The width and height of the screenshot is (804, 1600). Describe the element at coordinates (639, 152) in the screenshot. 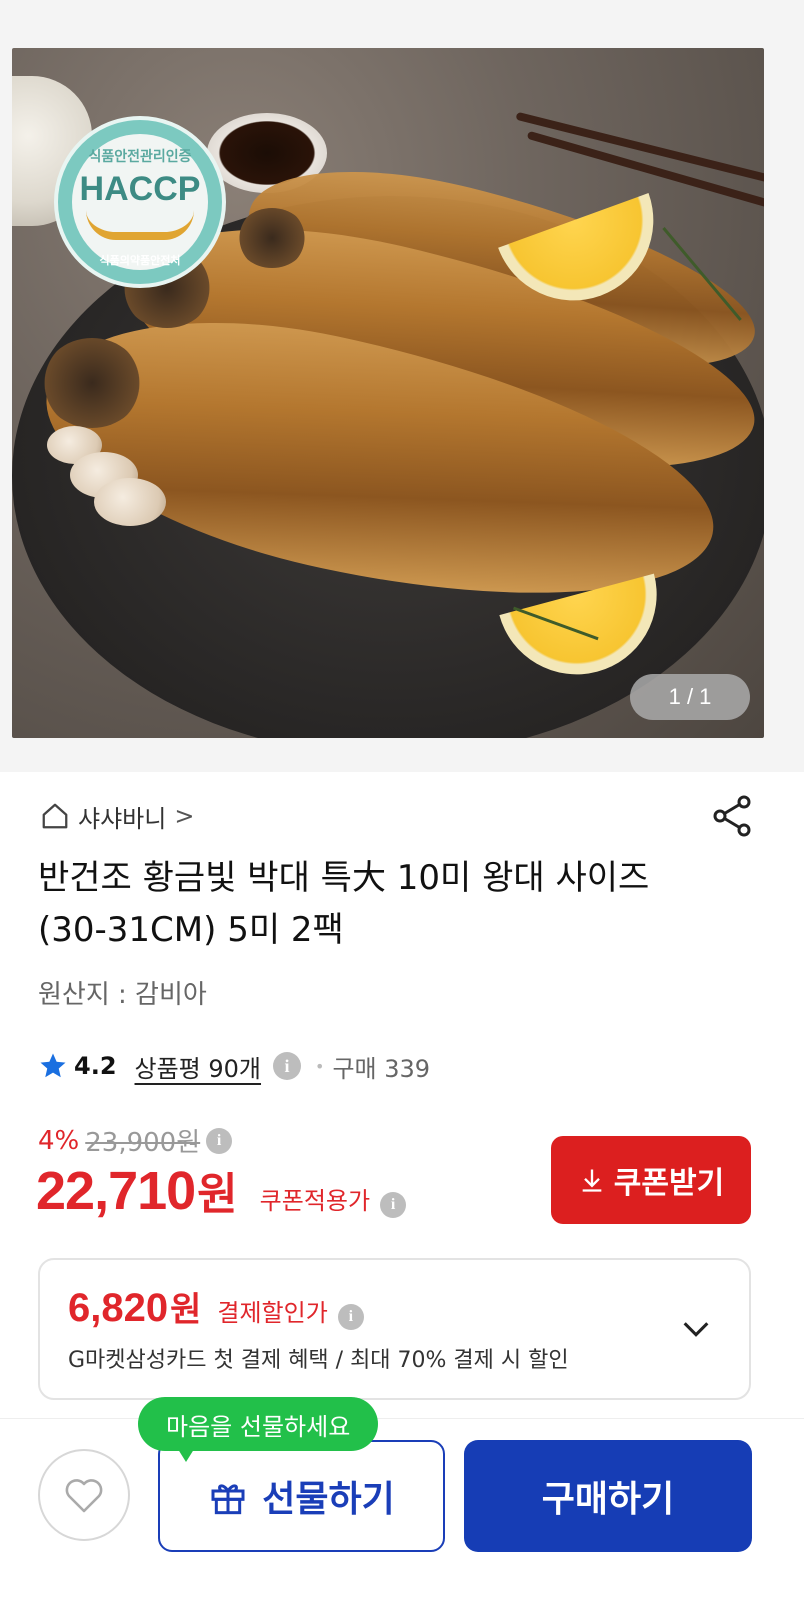

I see `chopstick-decor` at that location.